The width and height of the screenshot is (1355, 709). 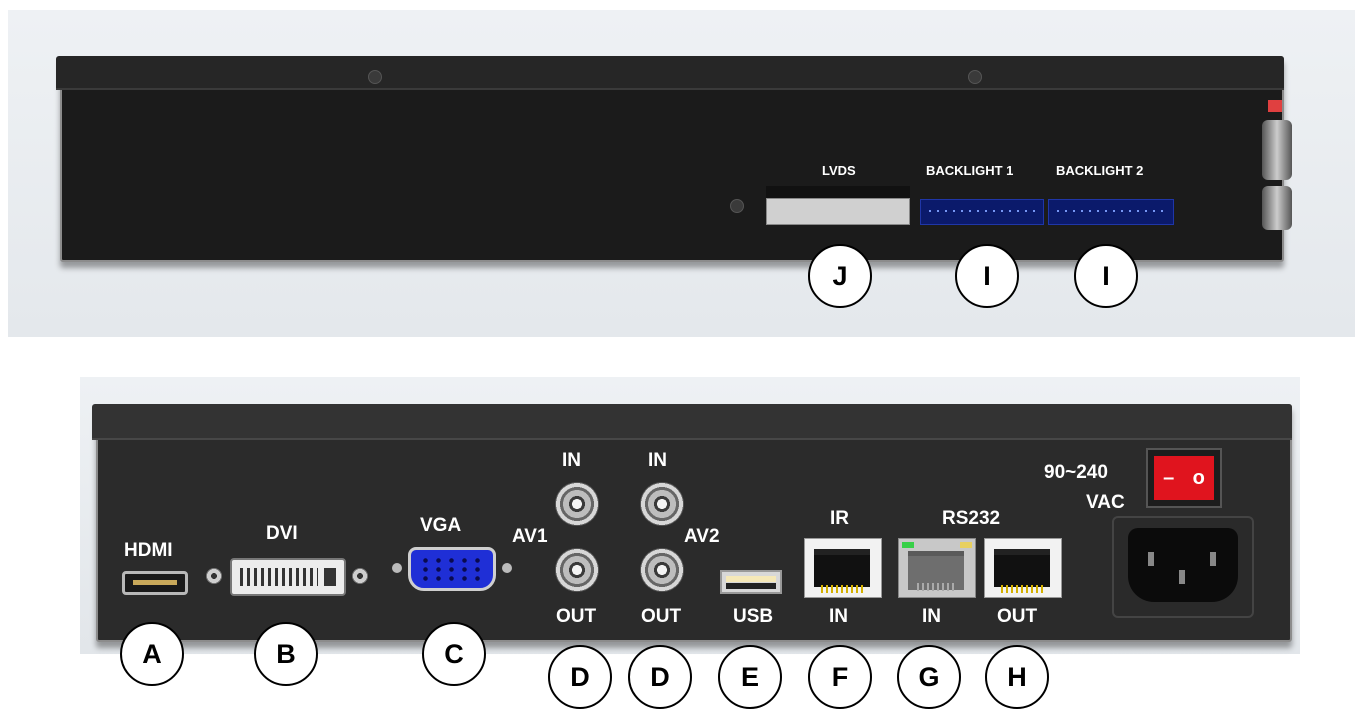 What do you see at coordinates (1169, 477) in the screenshot?
I see `power-switch-on-mark: –` at bounding box center [1169, 477].